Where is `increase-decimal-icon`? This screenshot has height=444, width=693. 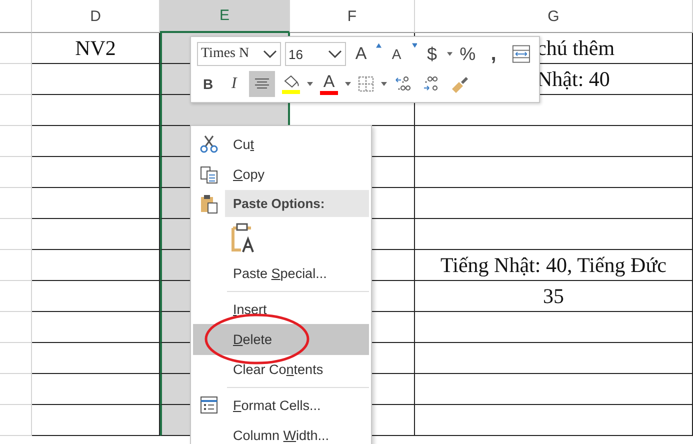
increase-decimal-icon is located at coordinates (403, 84).